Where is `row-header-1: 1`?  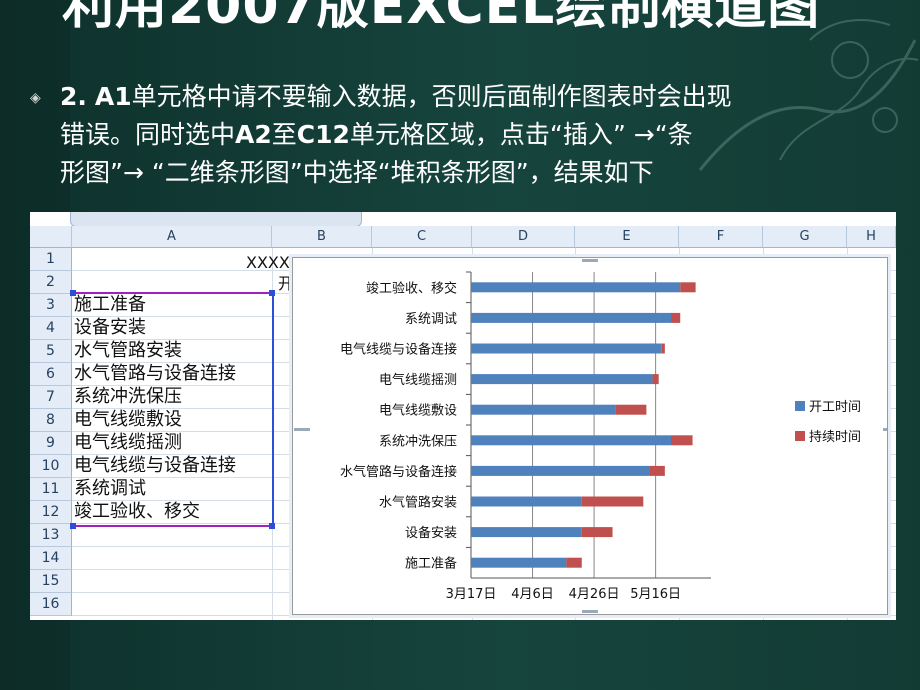 row-header-1: 1 is located at coordinates (51, 259).